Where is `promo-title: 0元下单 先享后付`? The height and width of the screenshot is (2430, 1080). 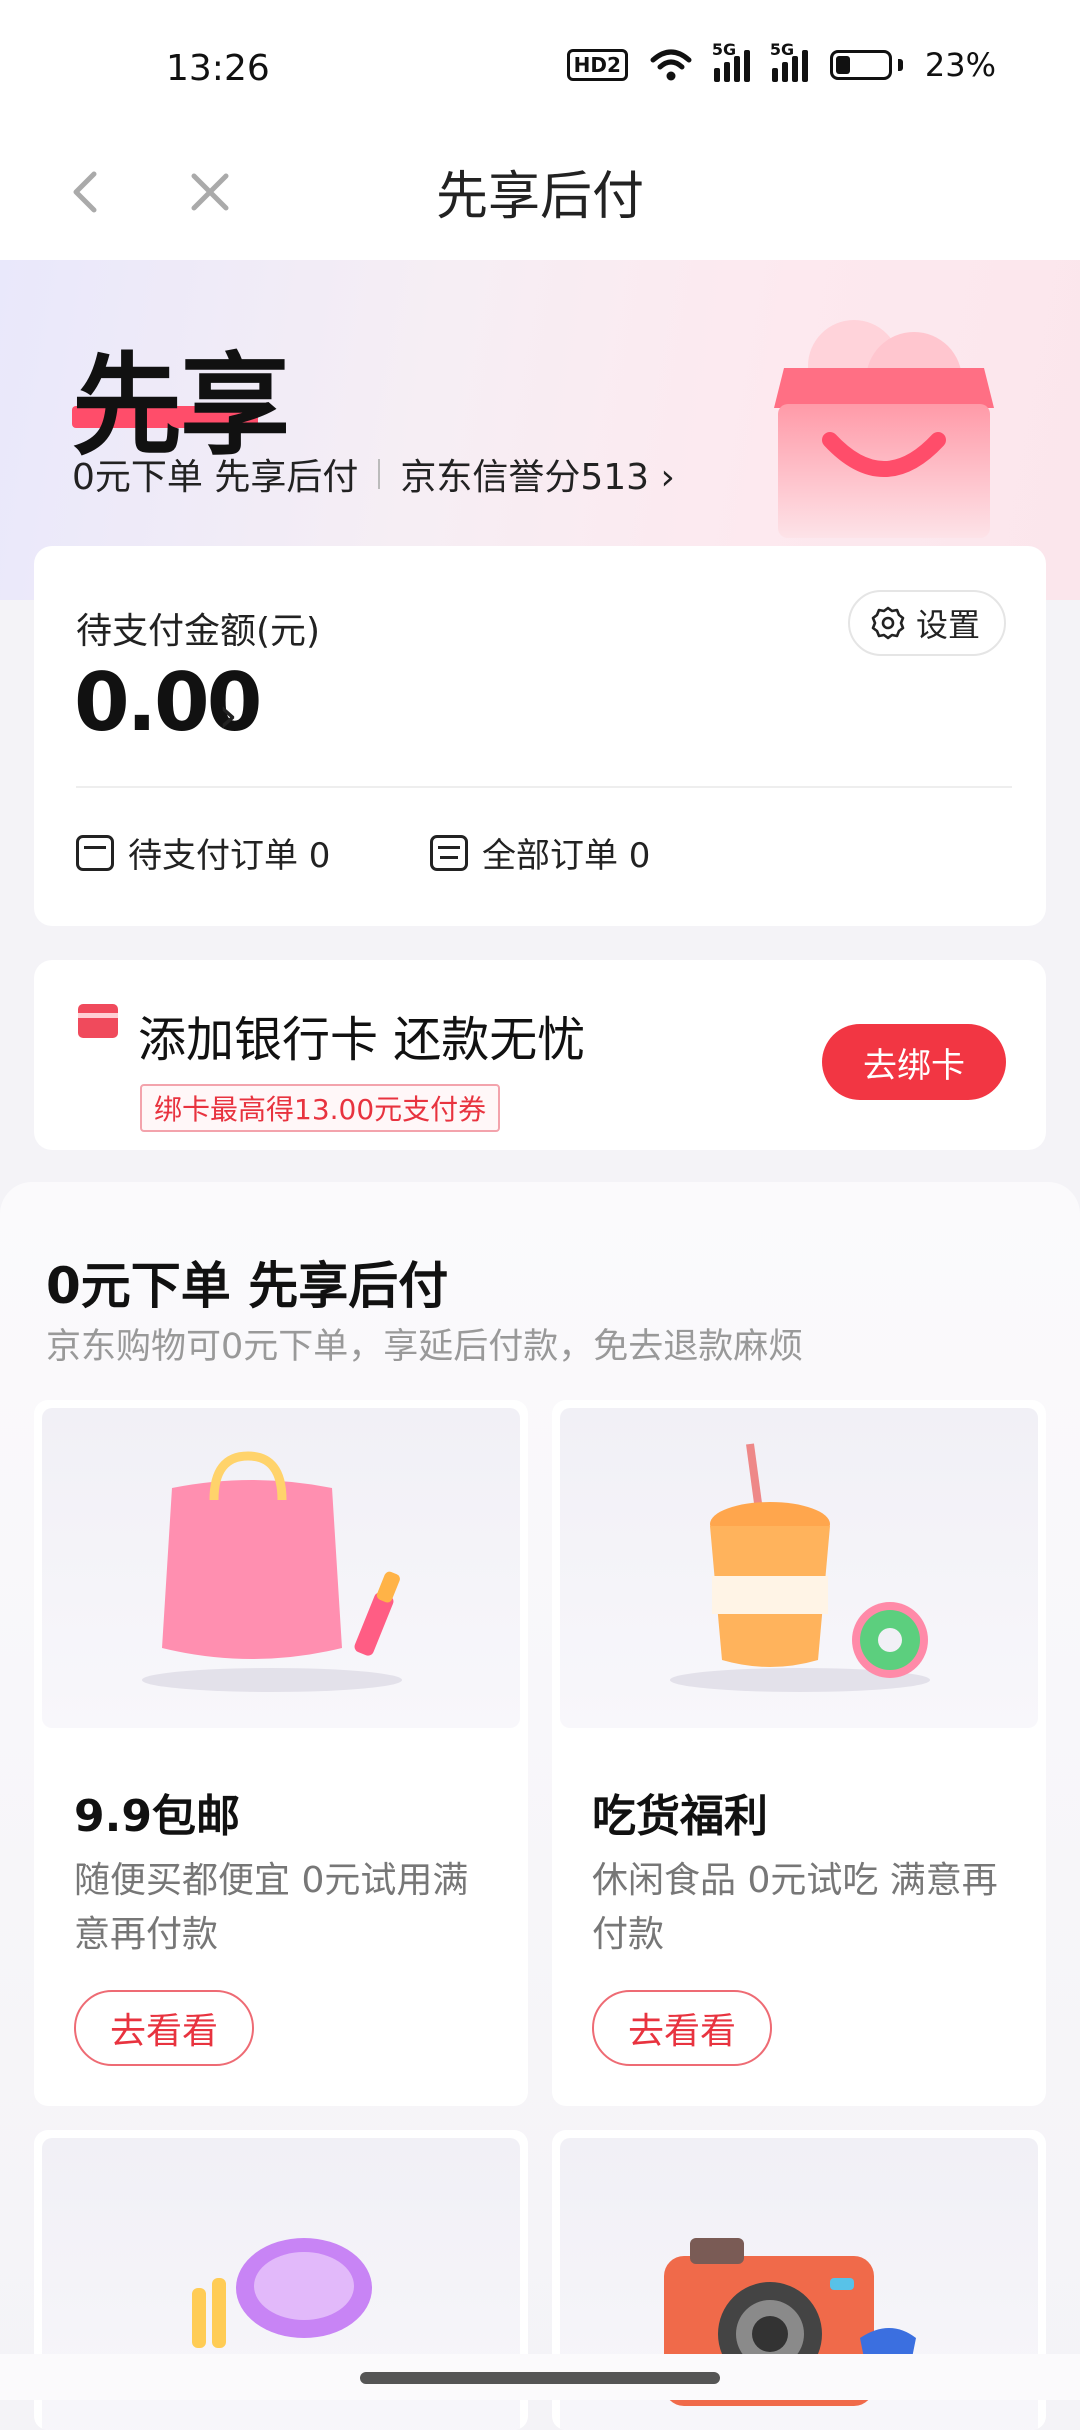 promo-title: 0元下单 先享后付 is located at coordinates (247, 1286).